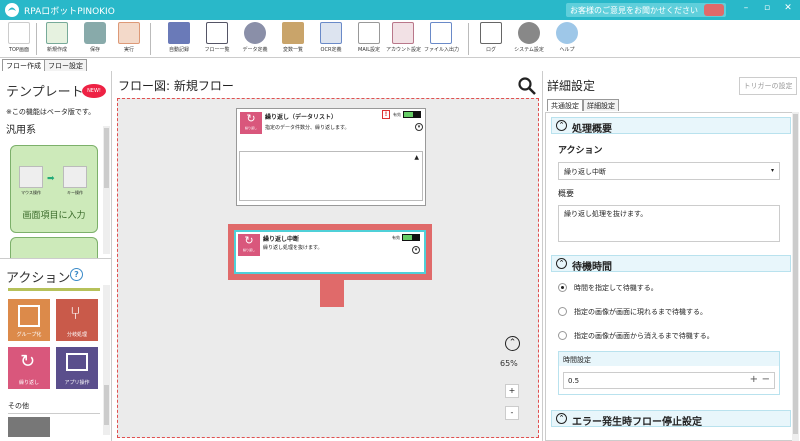 The height and width of the screenshot is (441, 800). What do you see at coordinates (441, 33) in the screenshot?
I see `file-io-icon` at bounding box center [441, 33].